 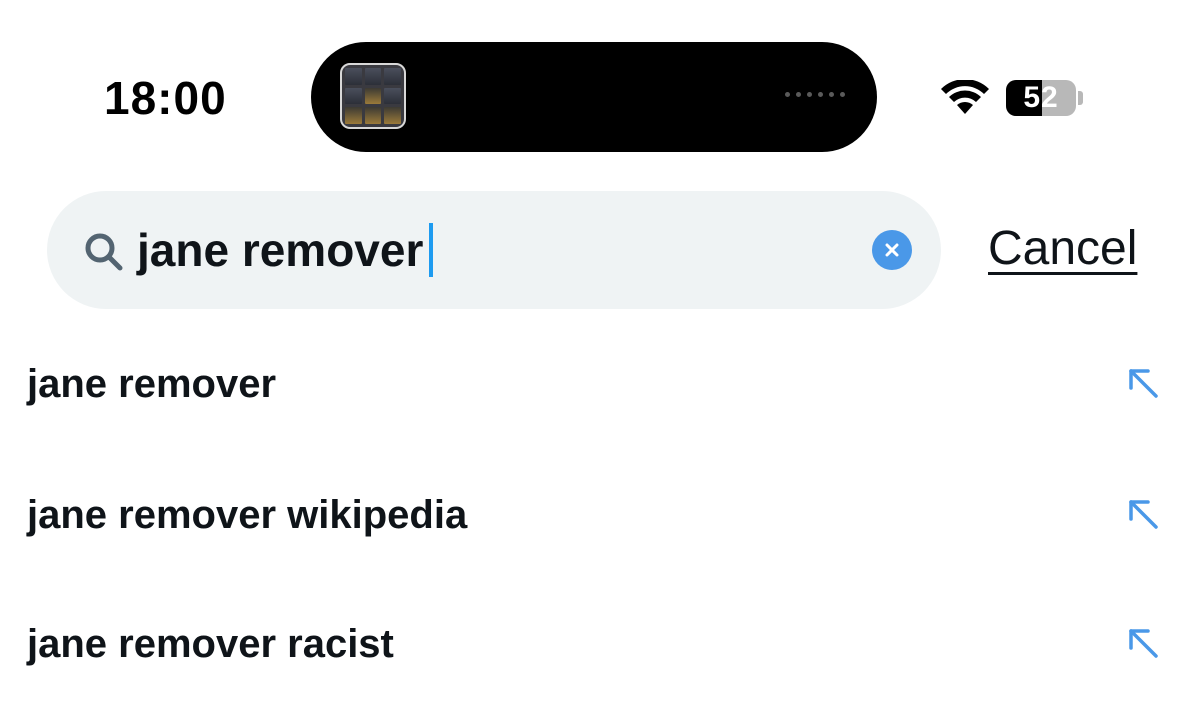 What do you see at coordinates (165, 98) in the screenshot?
I see `status-time: 18:00` at bounding box center [165, 98].